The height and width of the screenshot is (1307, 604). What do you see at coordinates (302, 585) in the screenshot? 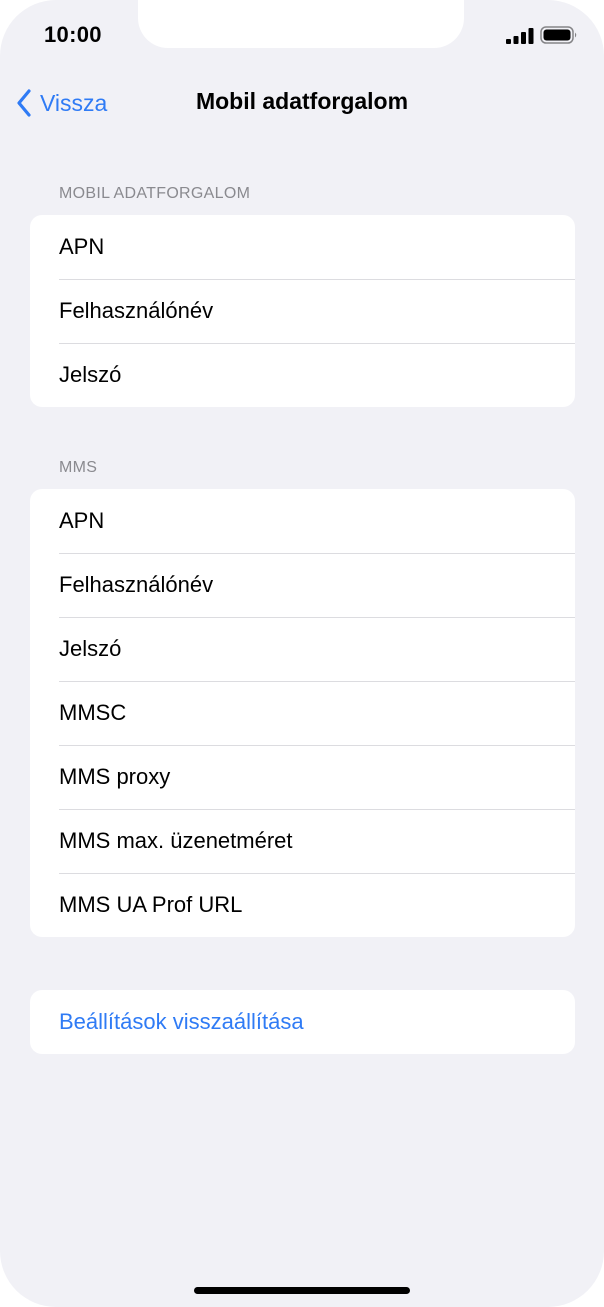
I see `row-mms-username: Felhasználónév` at bounding box center [302, 585].